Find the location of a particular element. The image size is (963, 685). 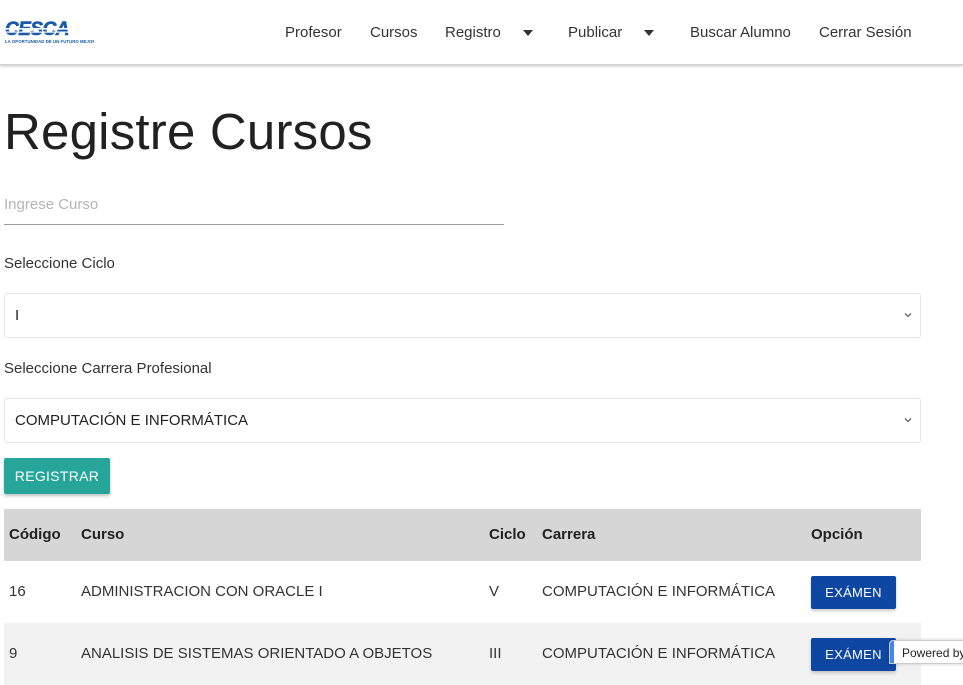

table-header-row: Código Curso Ciclo Carrera Opción is located at coordinates (462, 535).